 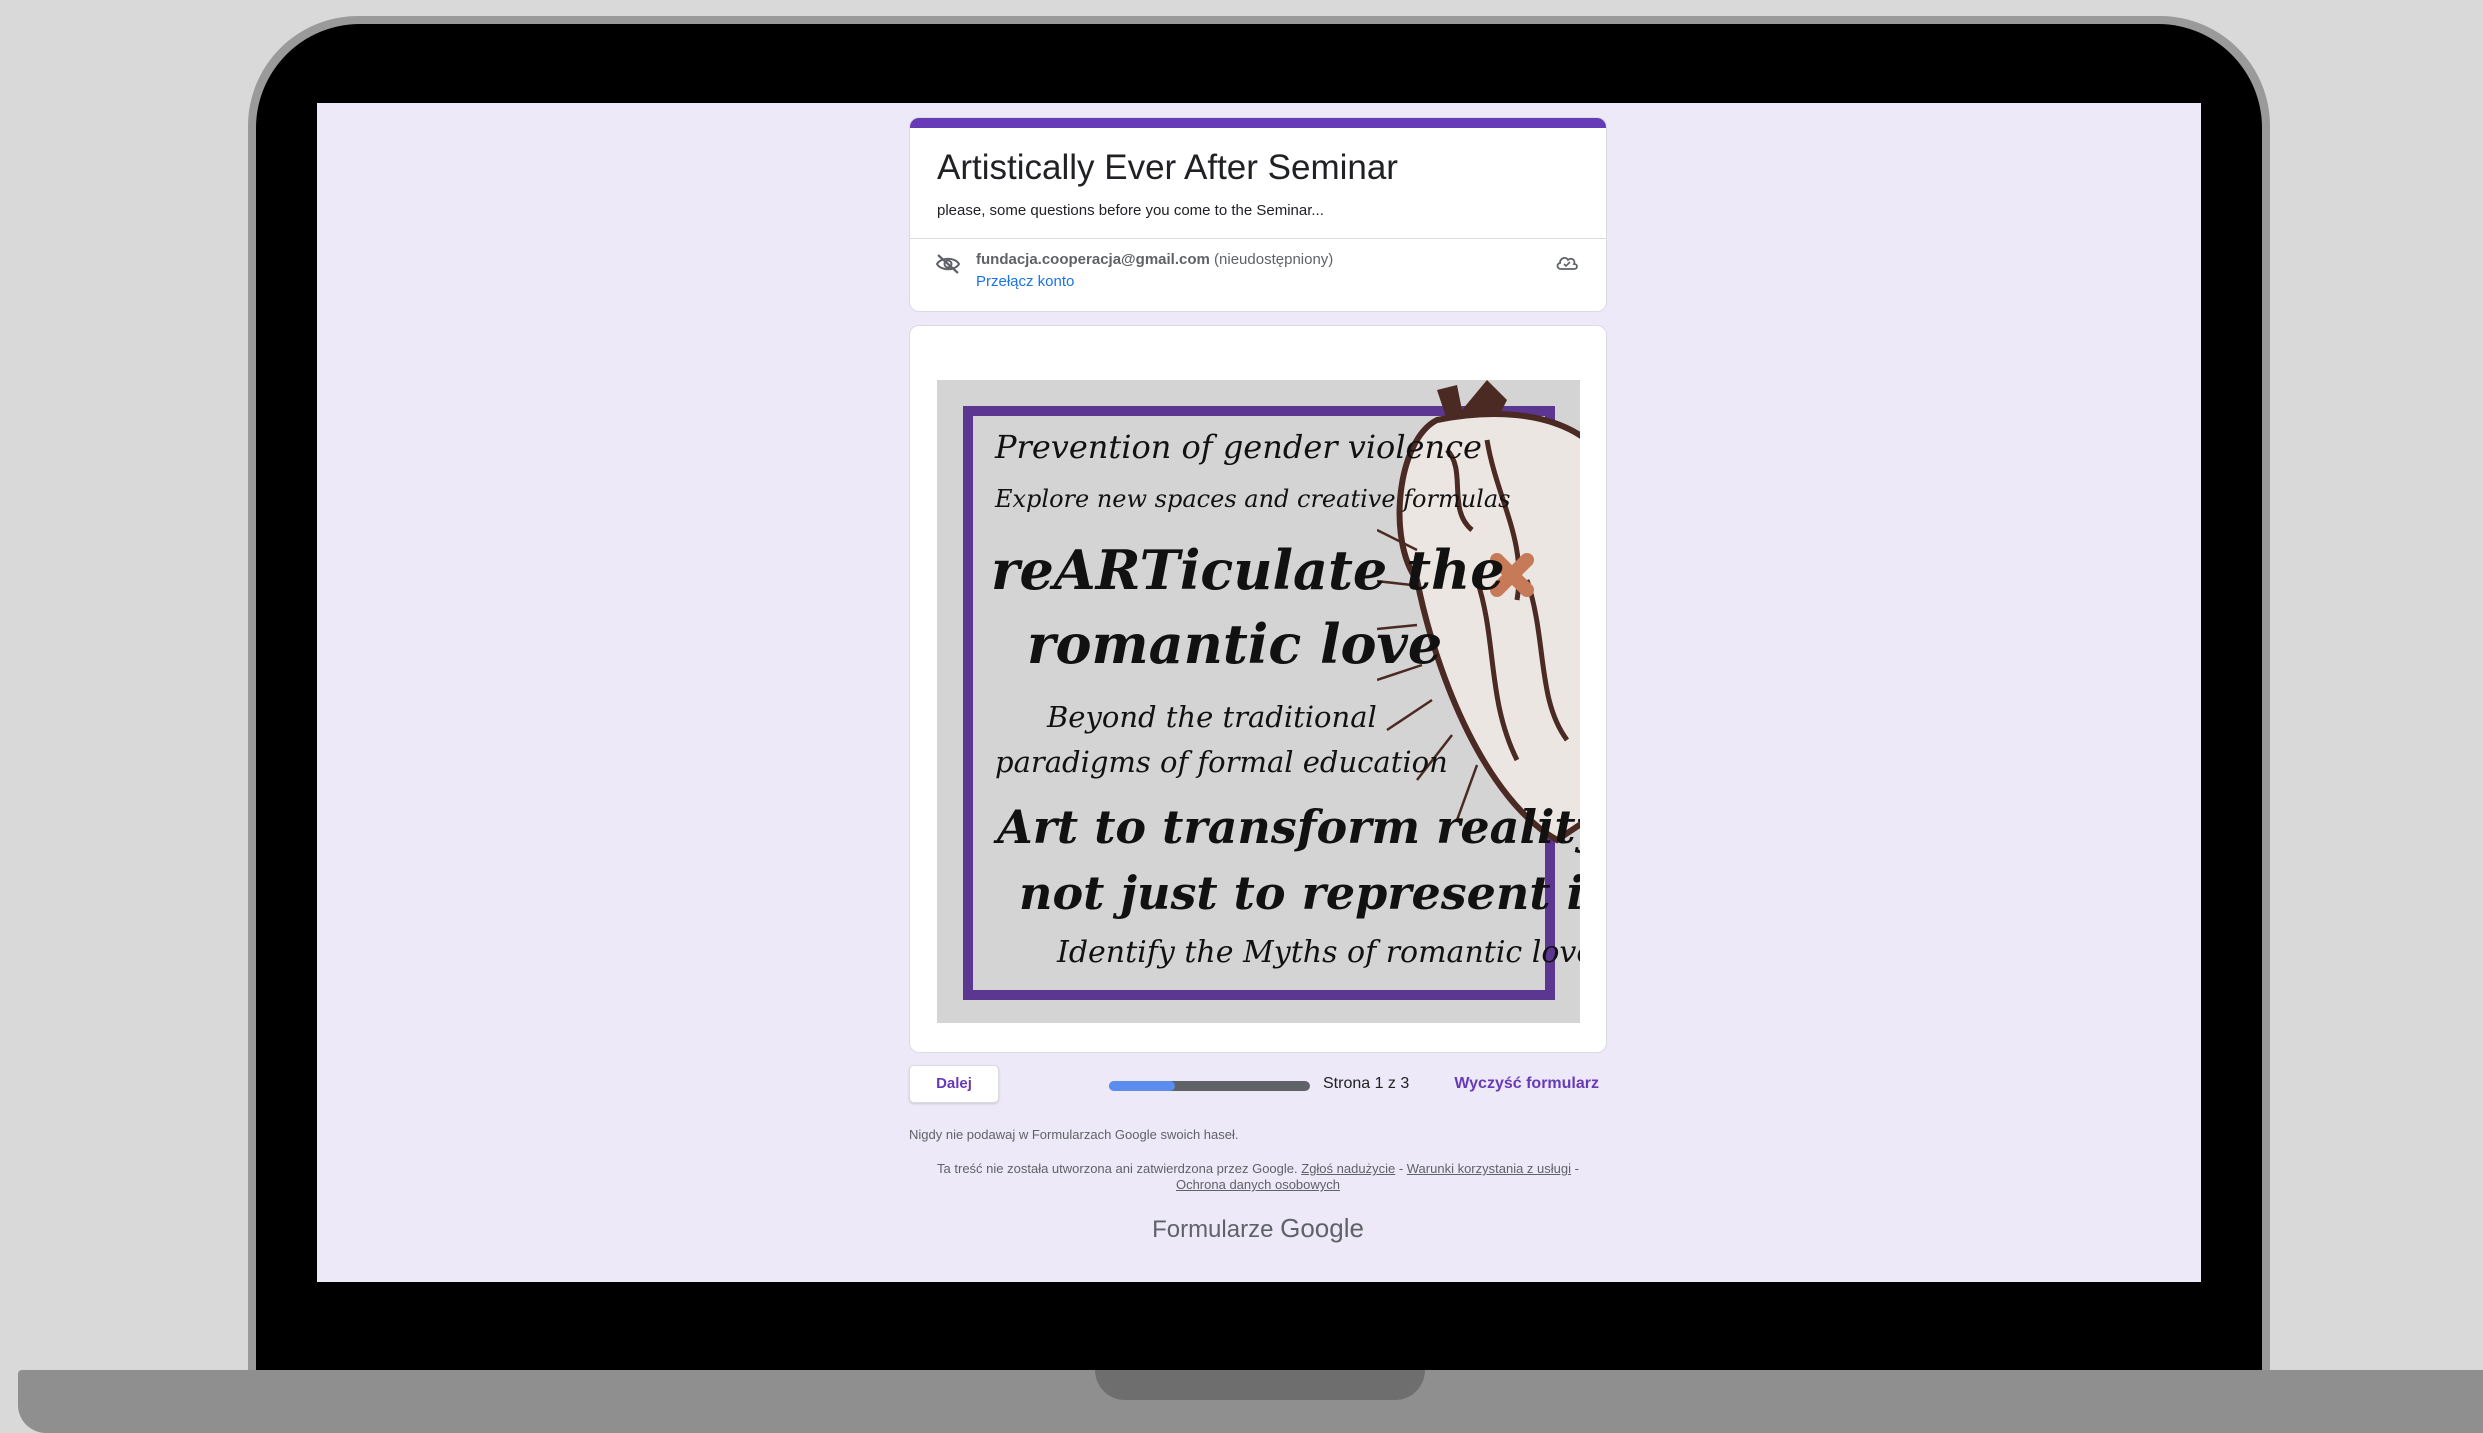 I want to click on terms-link: Warunki korzystania z usługi, so click(x=1489, y=1168).